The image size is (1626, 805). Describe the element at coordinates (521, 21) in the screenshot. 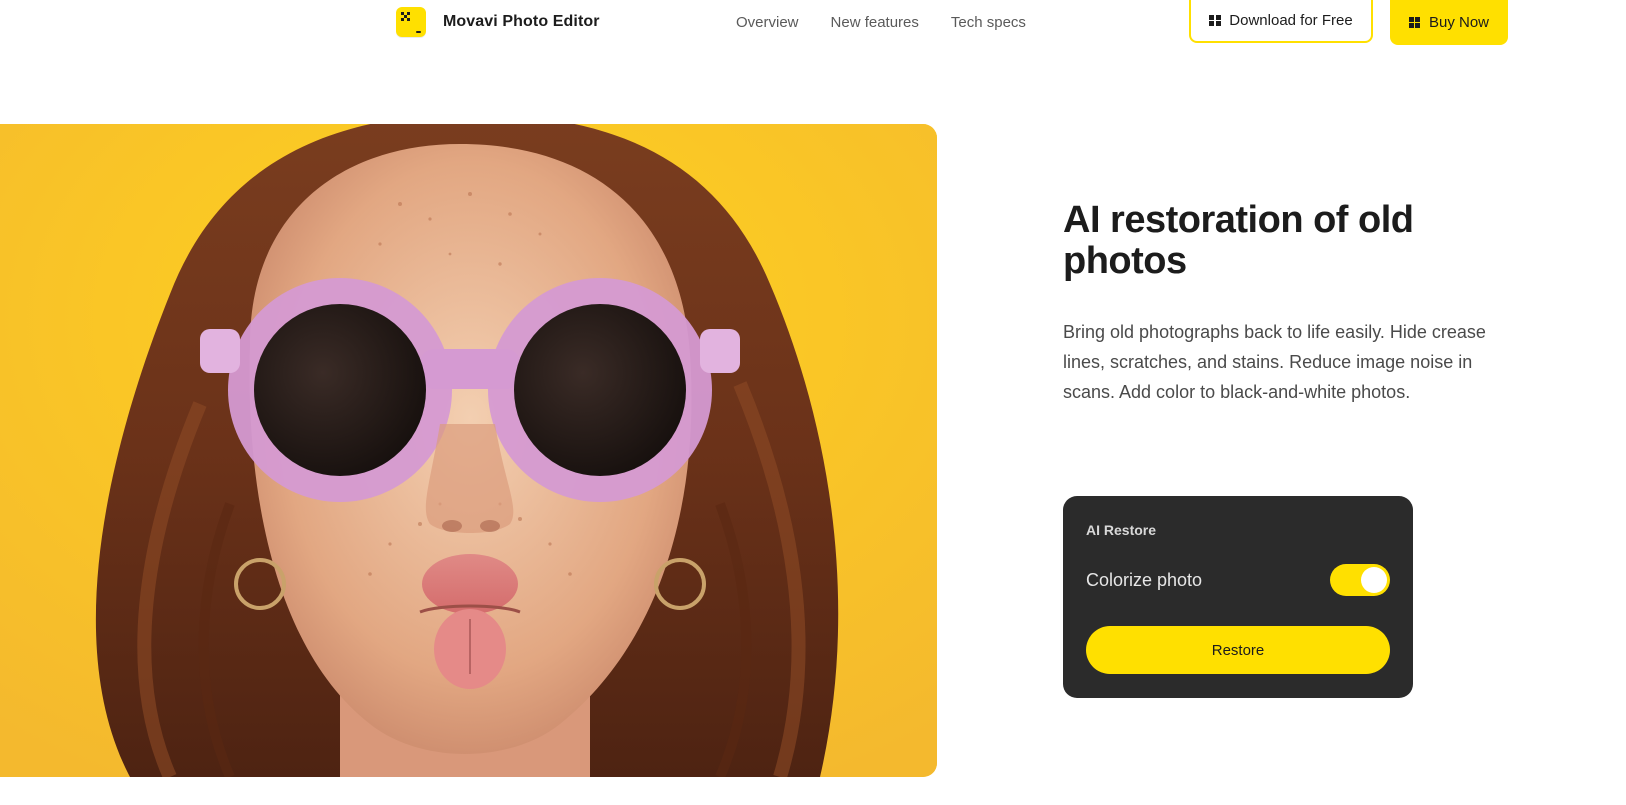

I see `brand-name: Movavi Photo Editor` at that location.